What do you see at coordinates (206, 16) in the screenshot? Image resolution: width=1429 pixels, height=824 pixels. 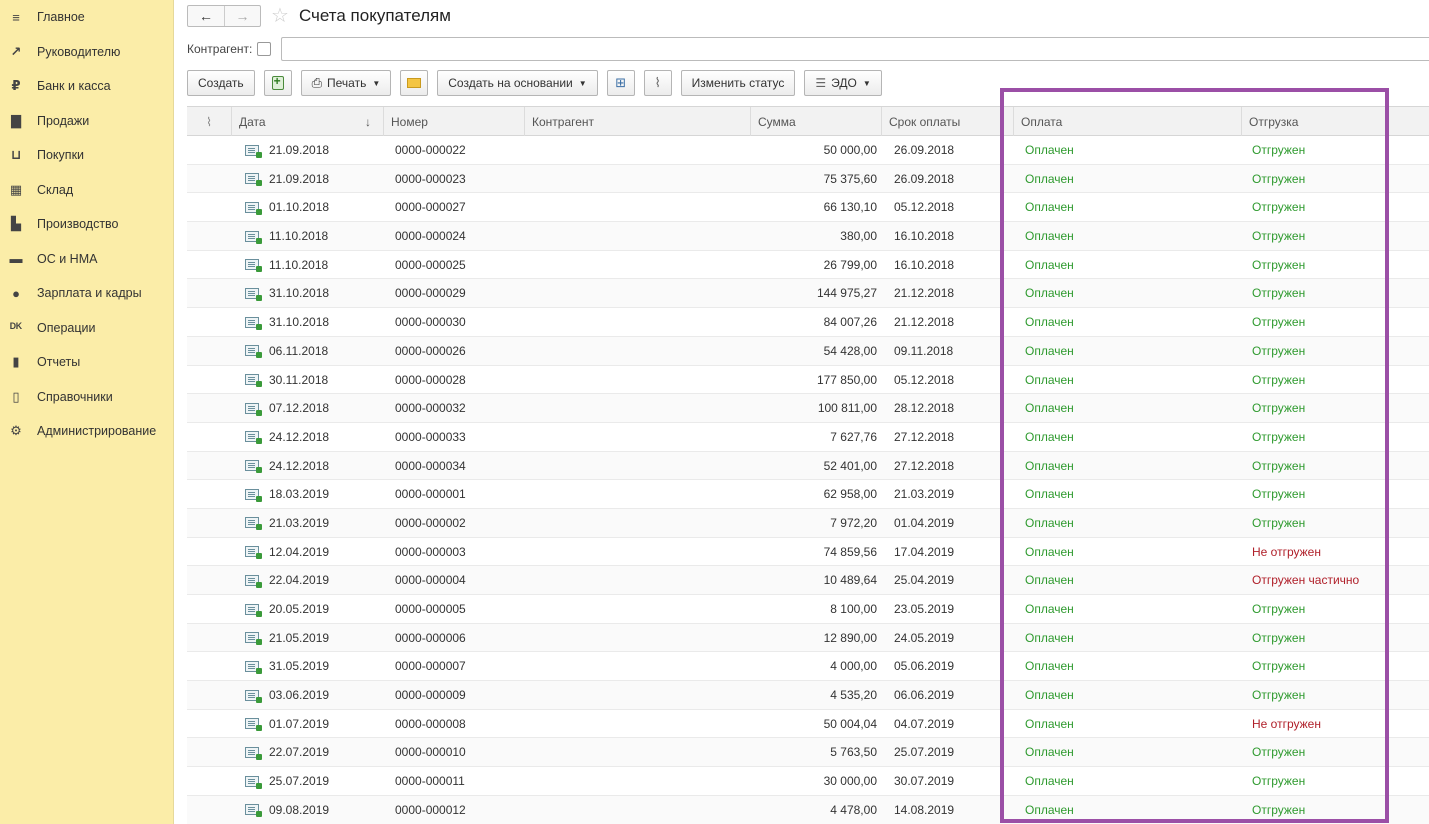 I see `back-button: ←` at bounding box center [206, 16].